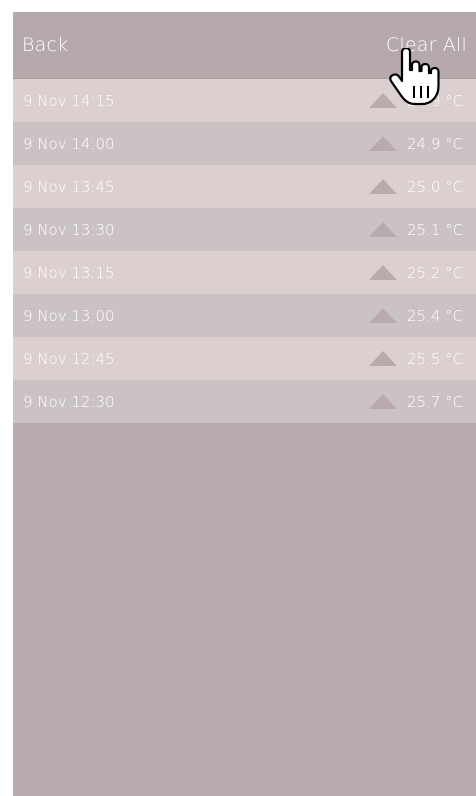 This screenshot has width=476, height=796. I want to click on reading-date: 9 Nov 13:30, so click(69, 229).